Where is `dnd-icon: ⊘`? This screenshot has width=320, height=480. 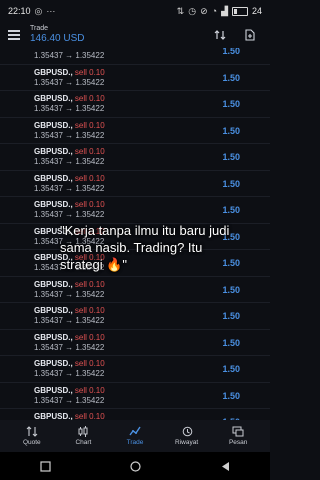 dnd-icon: ⊘ is located at coordinates (204, 10).